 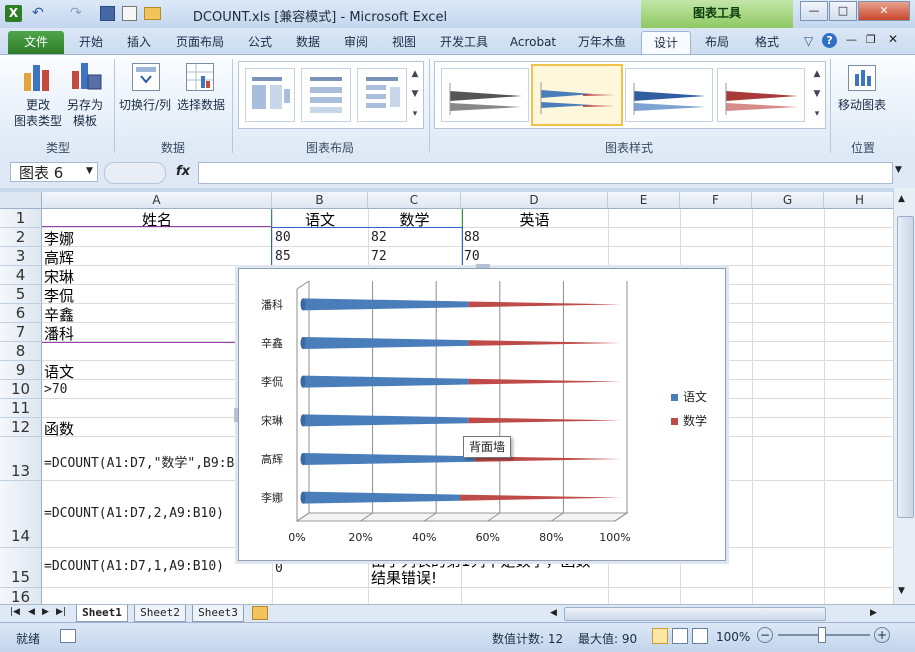 I want to click on row-header-9: 9, so click(x=21, y=370).